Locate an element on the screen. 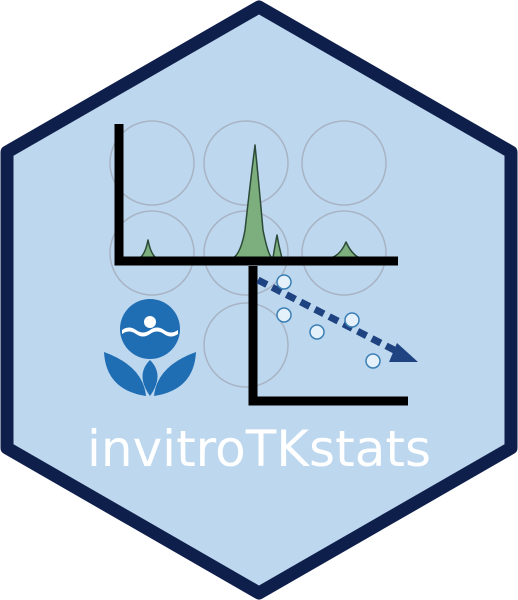  emblem-sun is located at coordinates (150, 322).